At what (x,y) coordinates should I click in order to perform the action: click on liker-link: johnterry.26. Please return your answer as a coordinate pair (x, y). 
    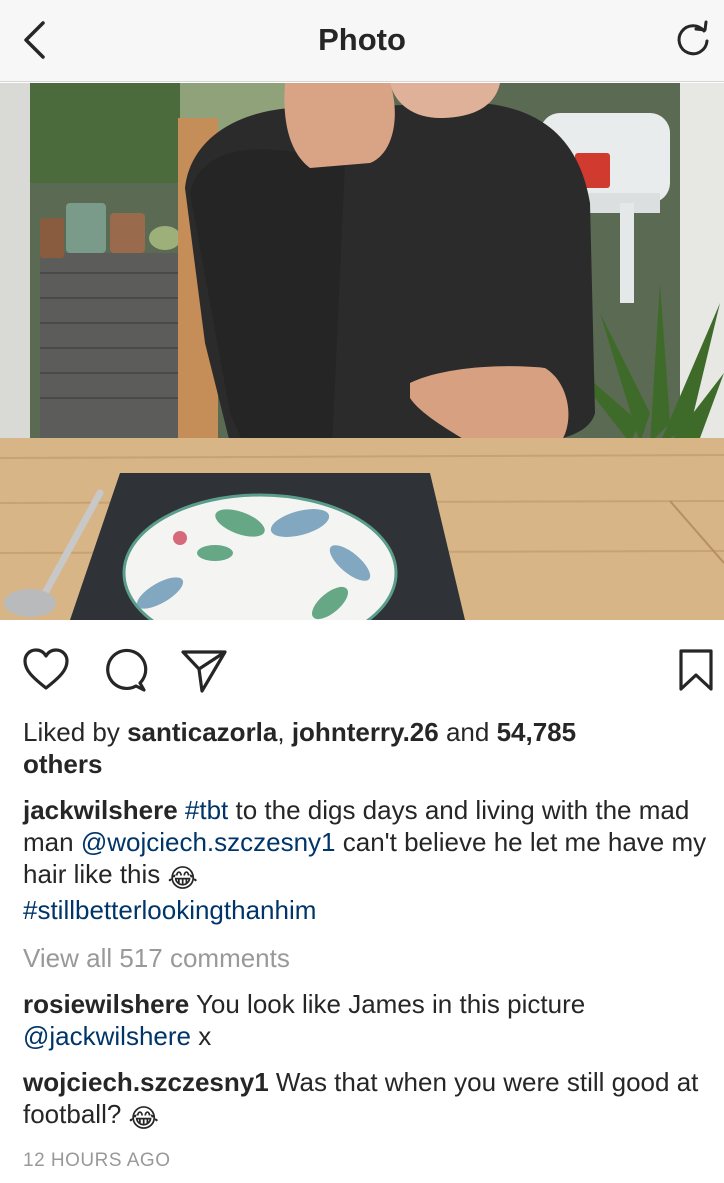
    Looking at the image, I should click on (365, 732).